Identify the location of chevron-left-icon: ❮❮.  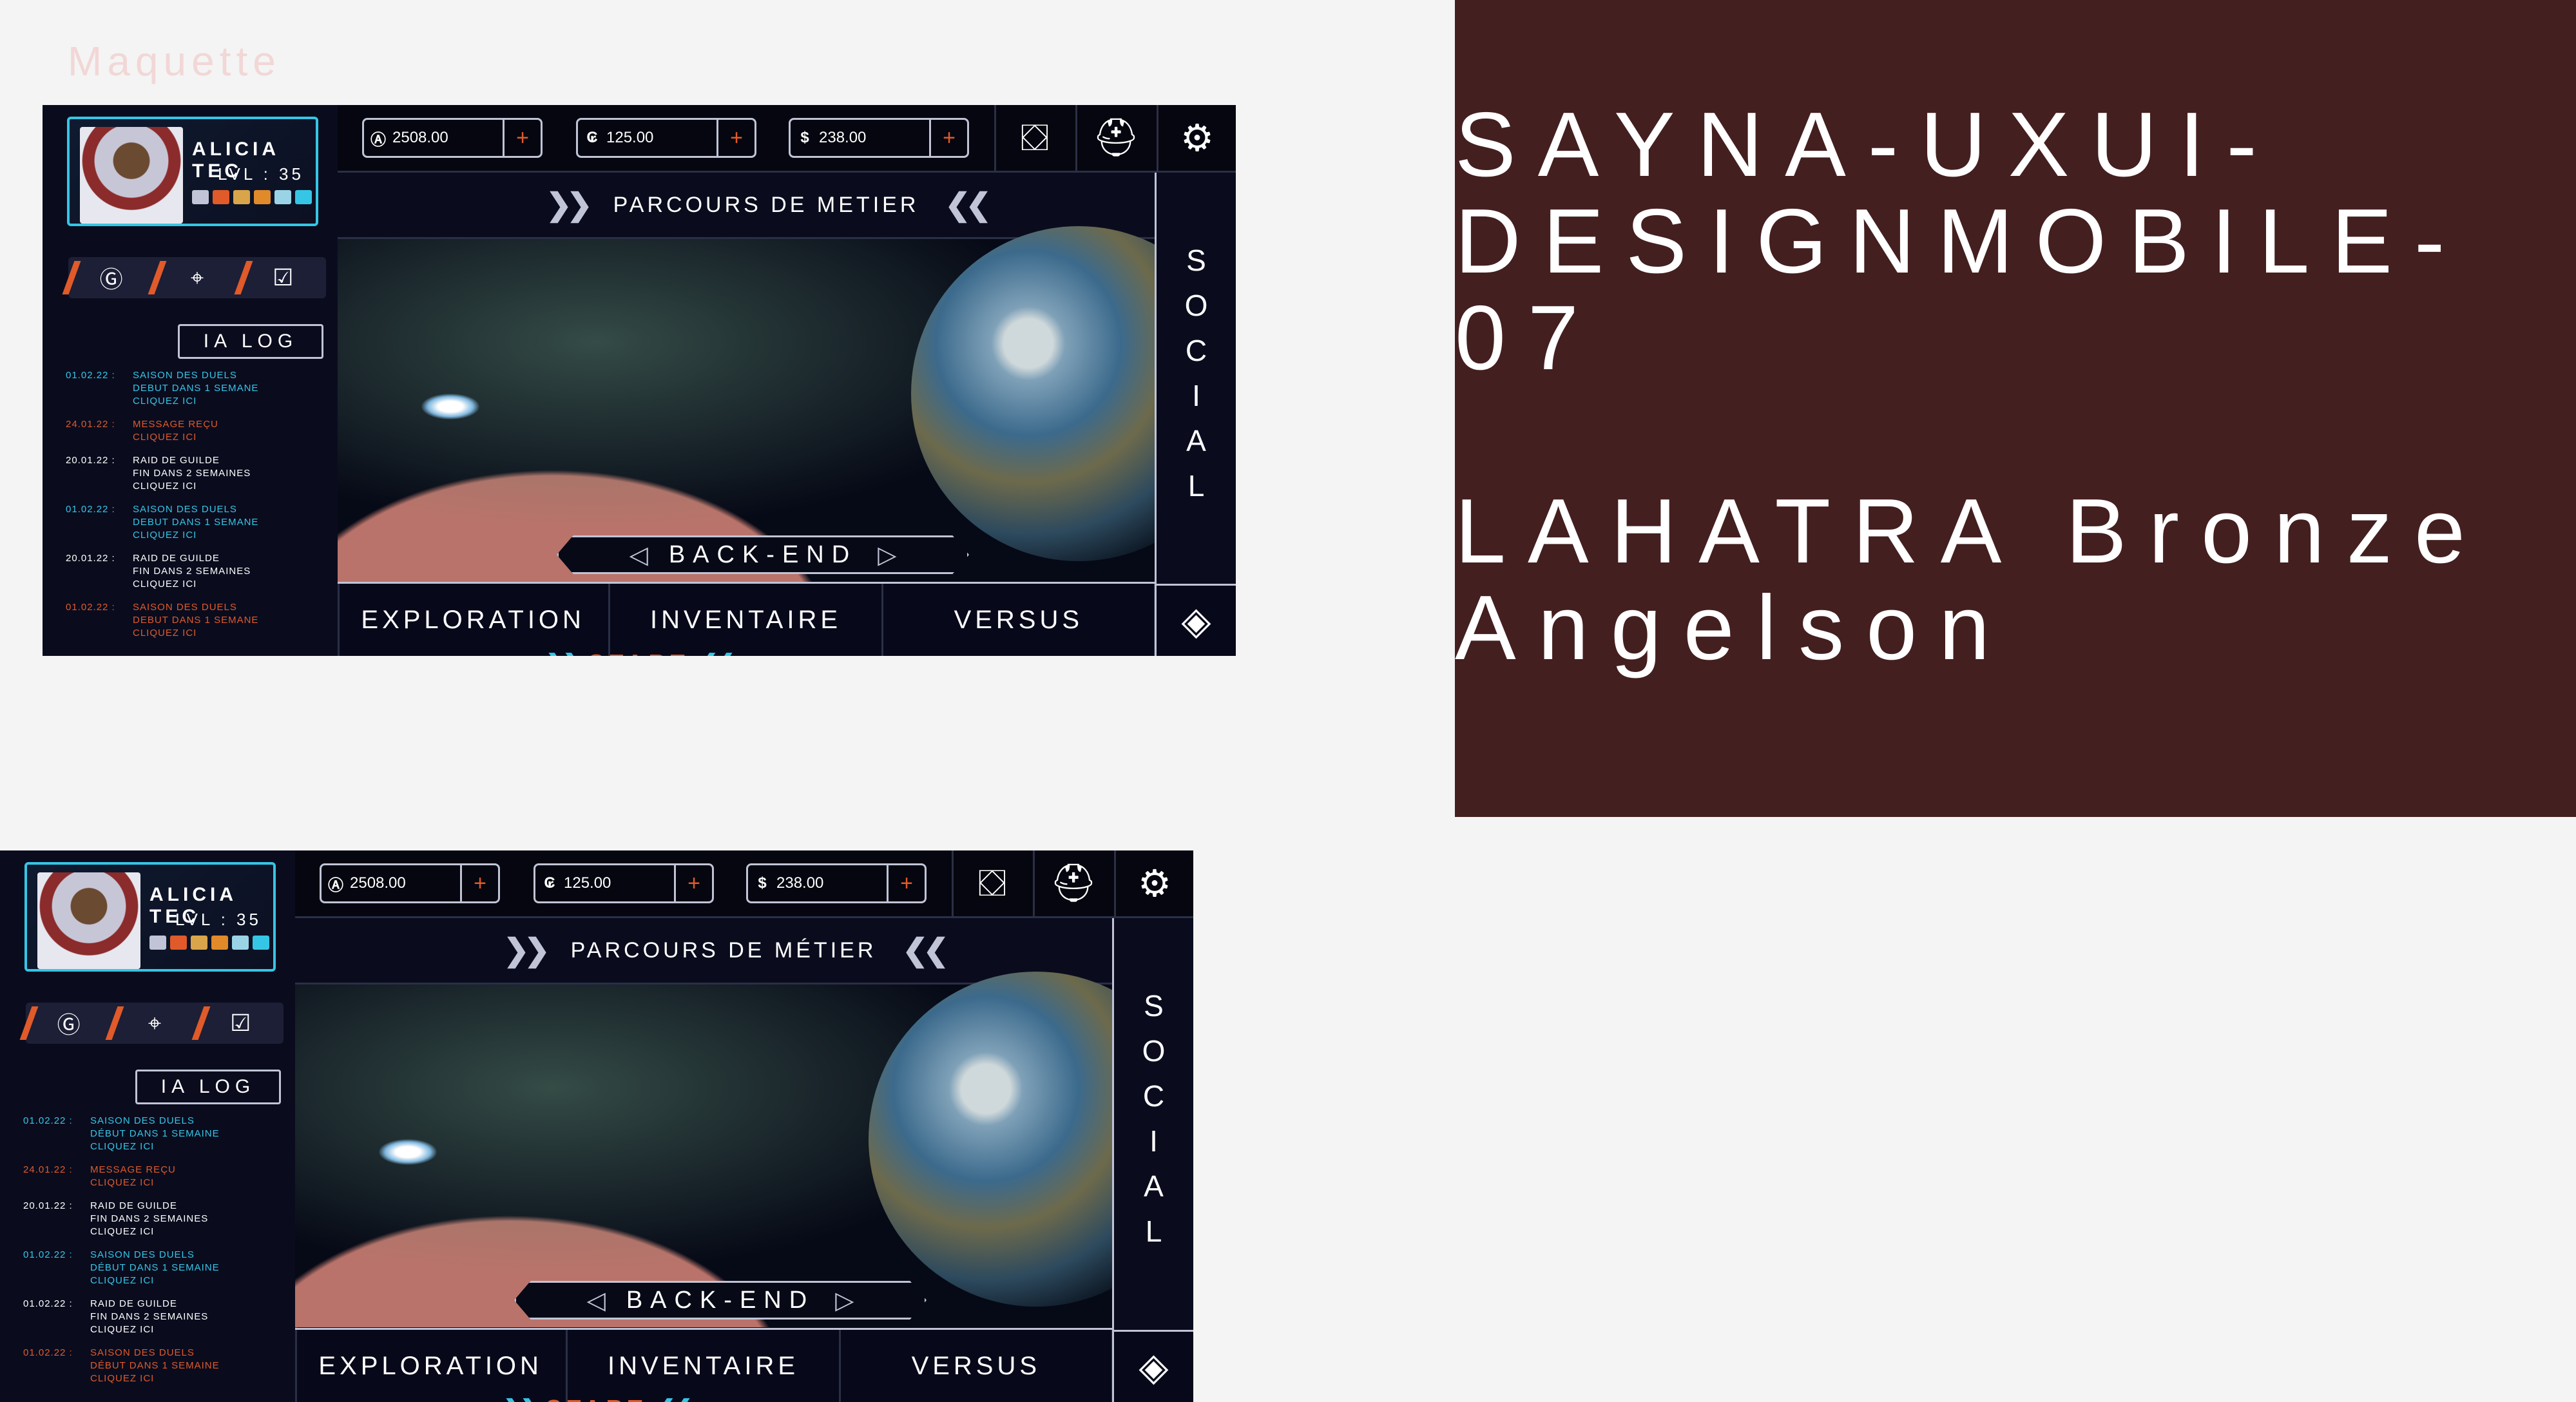
(925, 951).